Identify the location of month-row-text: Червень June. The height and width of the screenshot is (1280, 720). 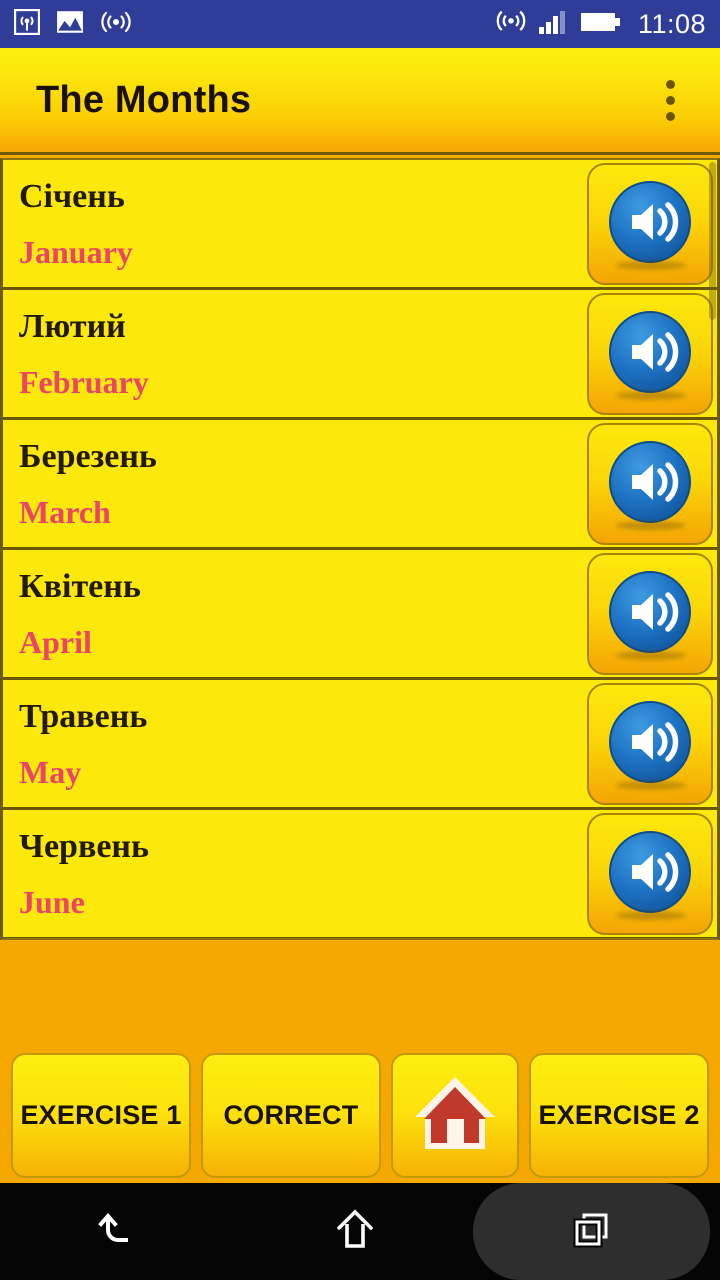
(303, 873).